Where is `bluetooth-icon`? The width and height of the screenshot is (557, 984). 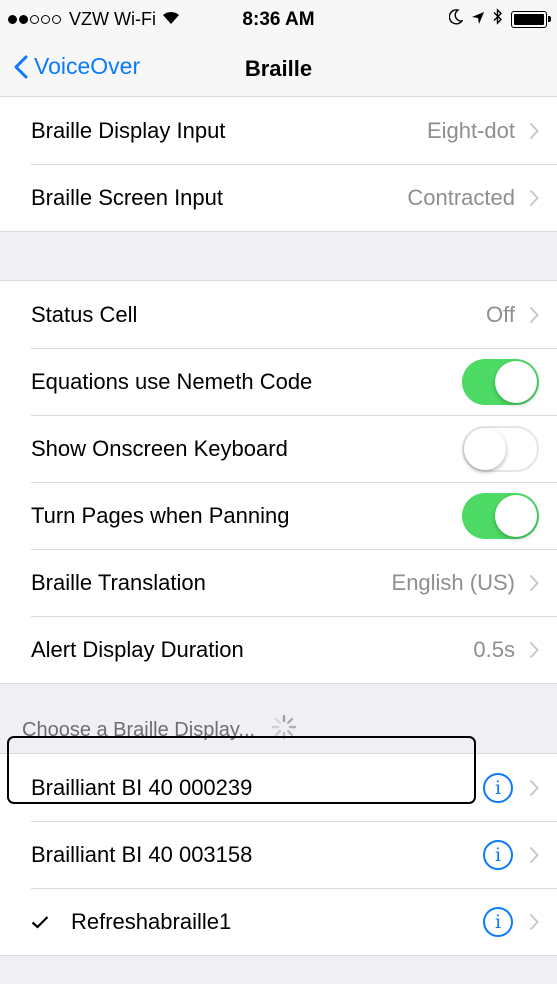 bluetooth-icon is located at coordinates (498, 19).